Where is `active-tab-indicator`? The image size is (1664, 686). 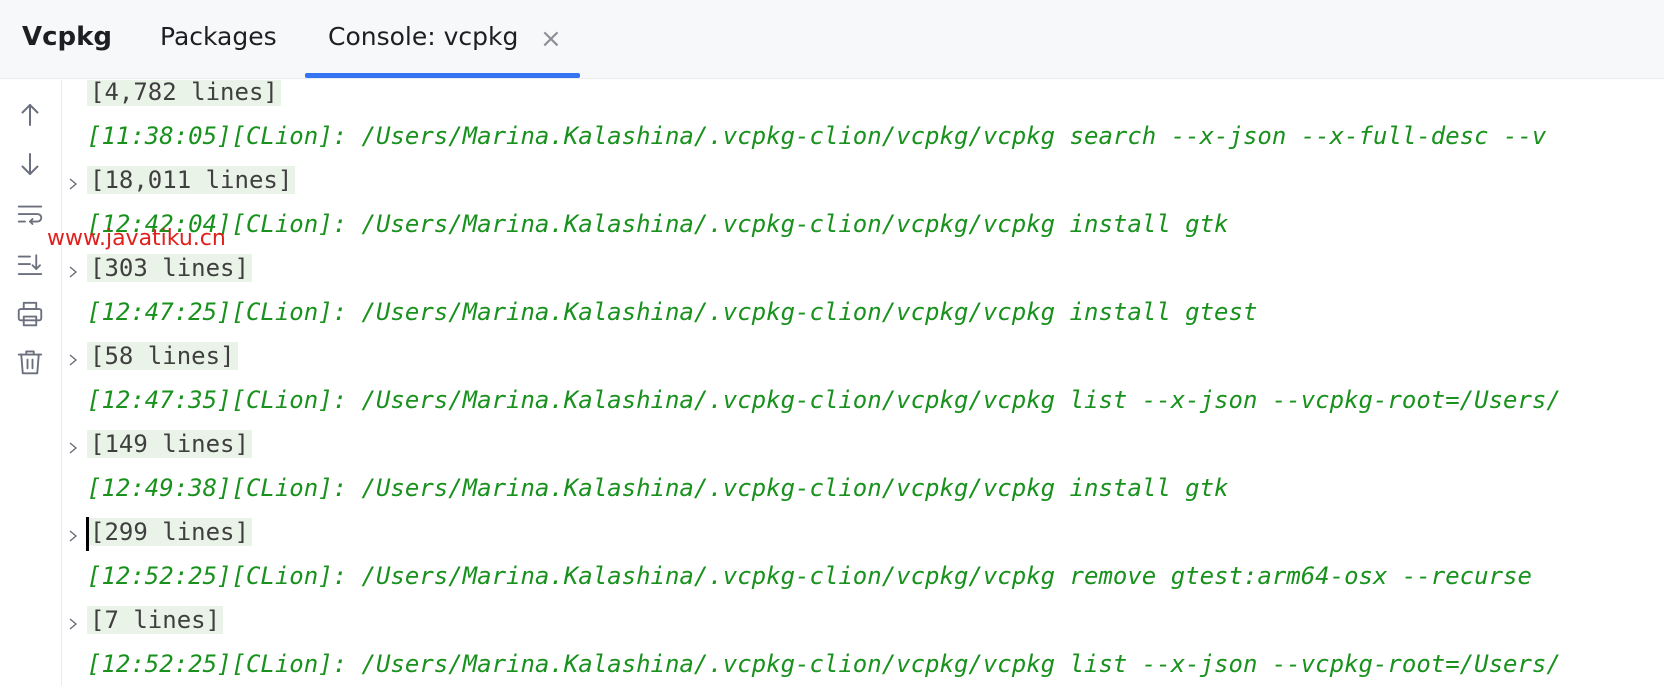 active-tab-indicator is located at coordinates (442, 75).